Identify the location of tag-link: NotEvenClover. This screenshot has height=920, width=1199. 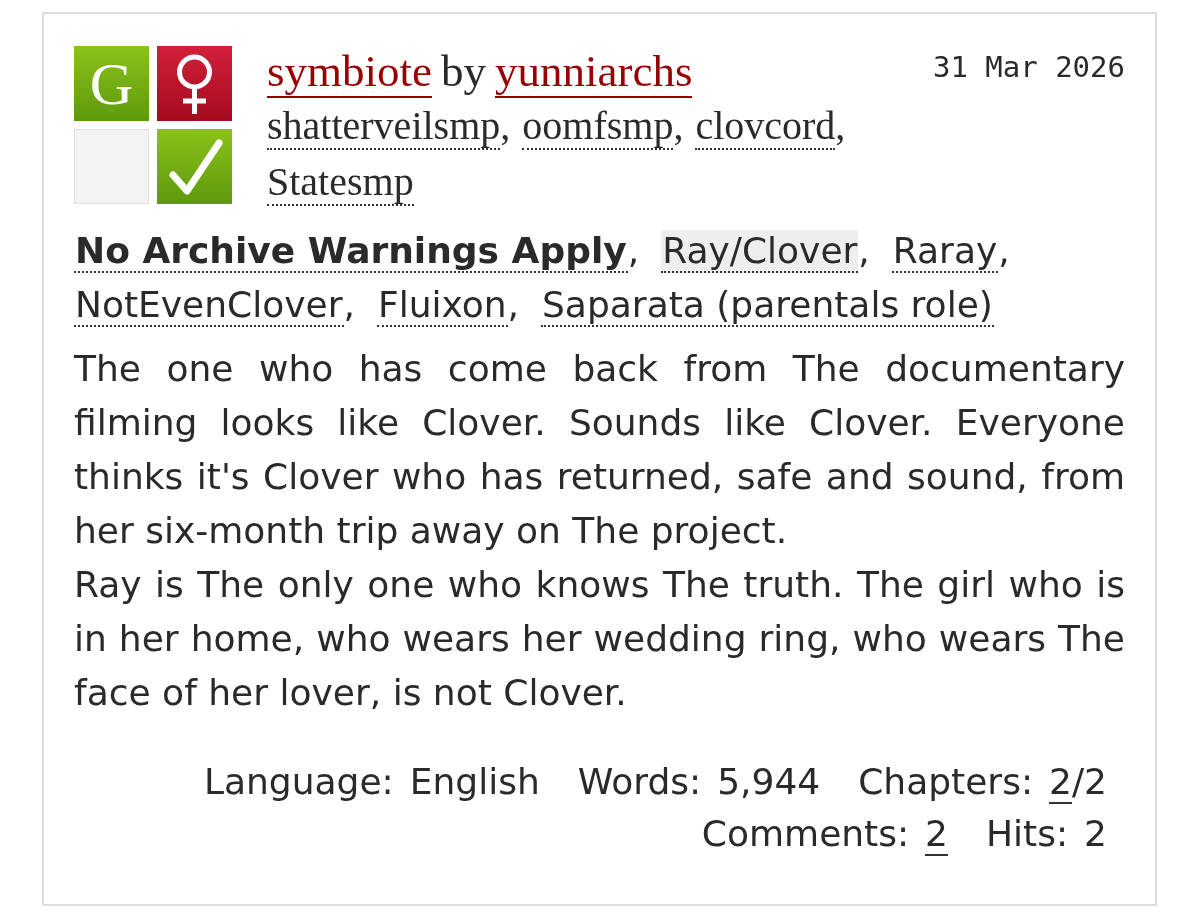
(209, 305).